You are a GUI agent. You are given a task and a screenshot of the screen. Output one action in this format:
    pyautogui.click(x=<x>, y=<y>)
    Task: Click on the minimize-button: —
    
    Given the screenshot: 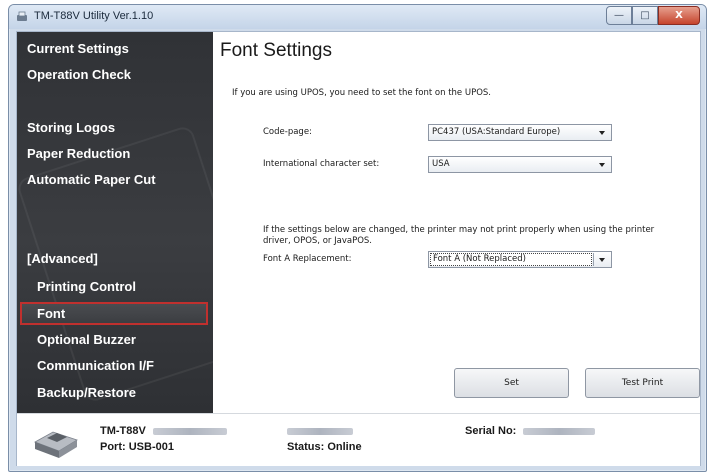 What is the action you would take?
    pyautogui.click(x=619, y=15)
    